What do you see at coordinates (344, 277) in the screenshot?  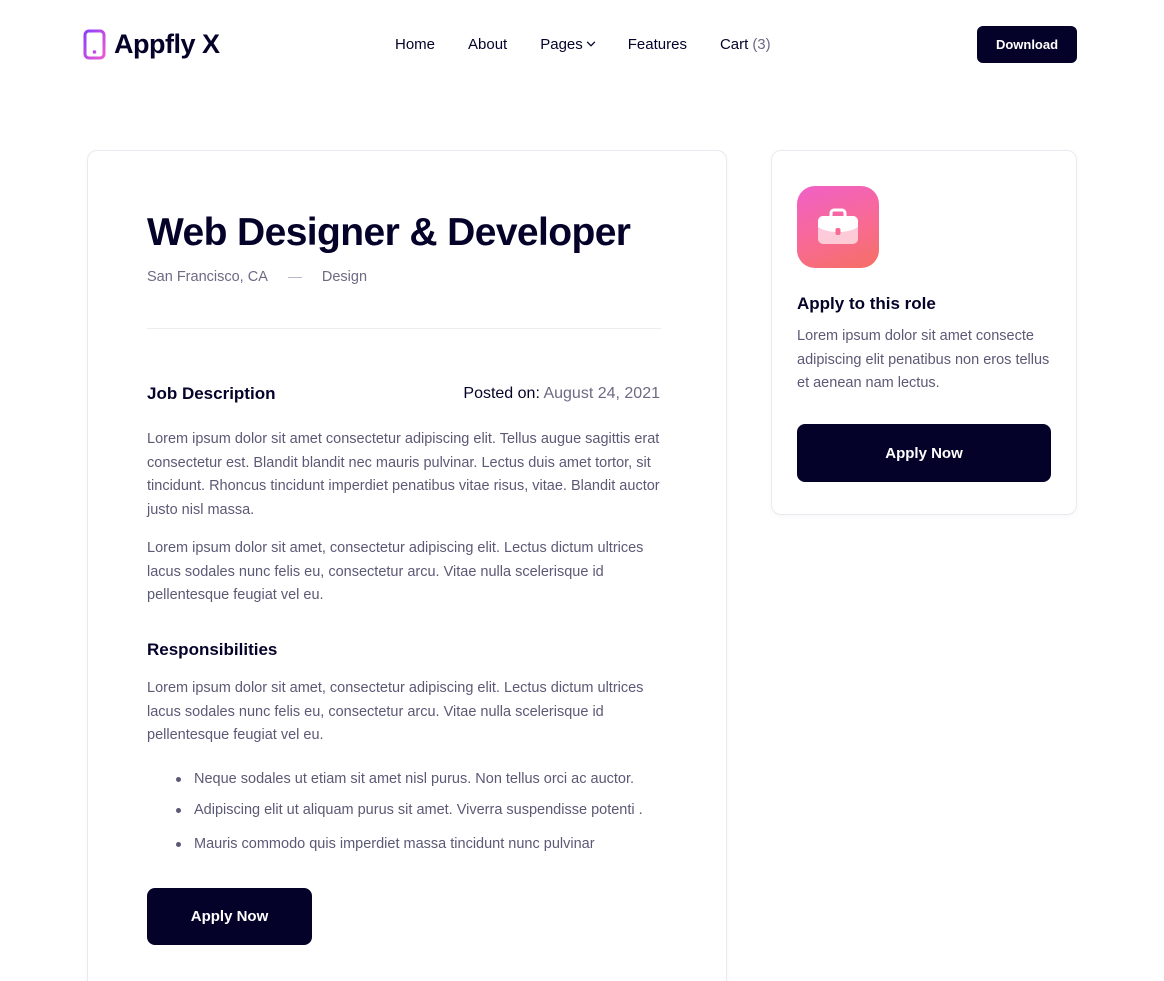 I see `job-department: Design` at bounding box center [344, 277].